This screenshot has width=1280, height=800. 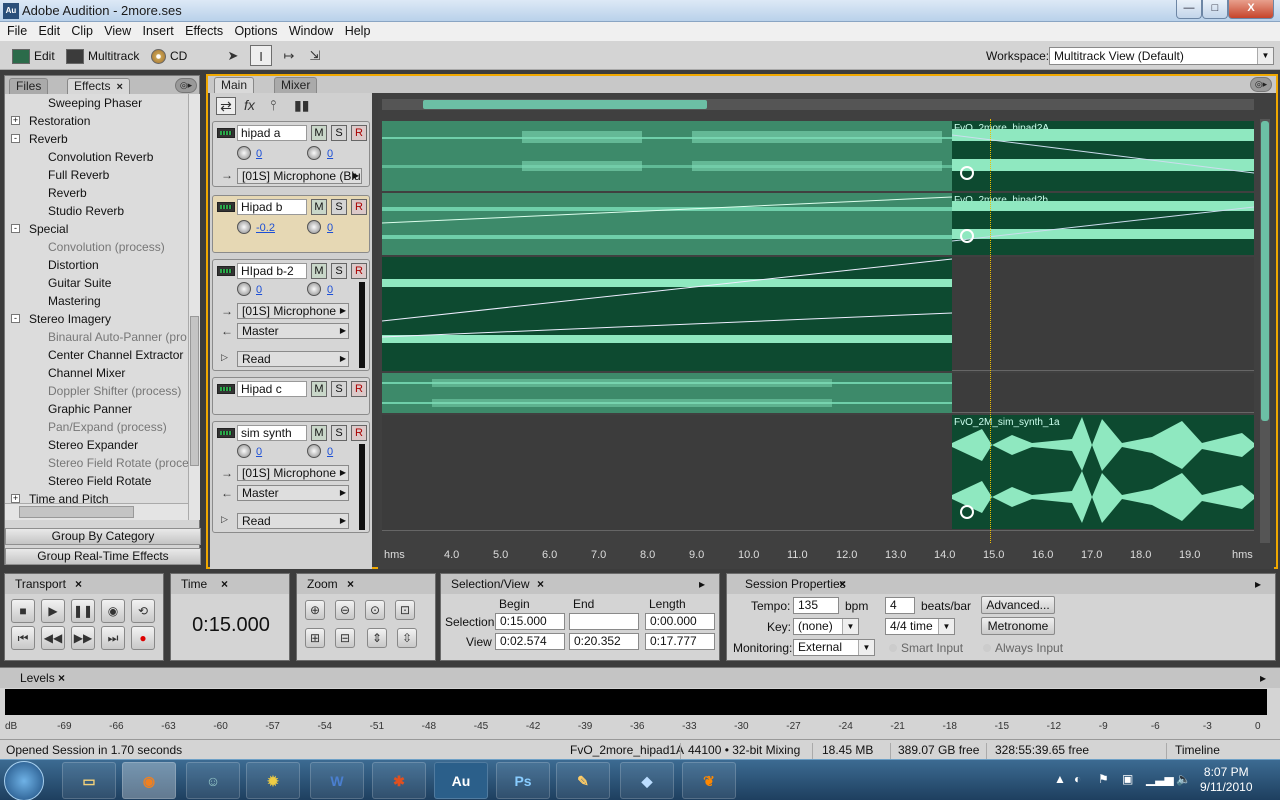 I want to click on go-to-start-button: ⏮, so click(x=23, y=638).